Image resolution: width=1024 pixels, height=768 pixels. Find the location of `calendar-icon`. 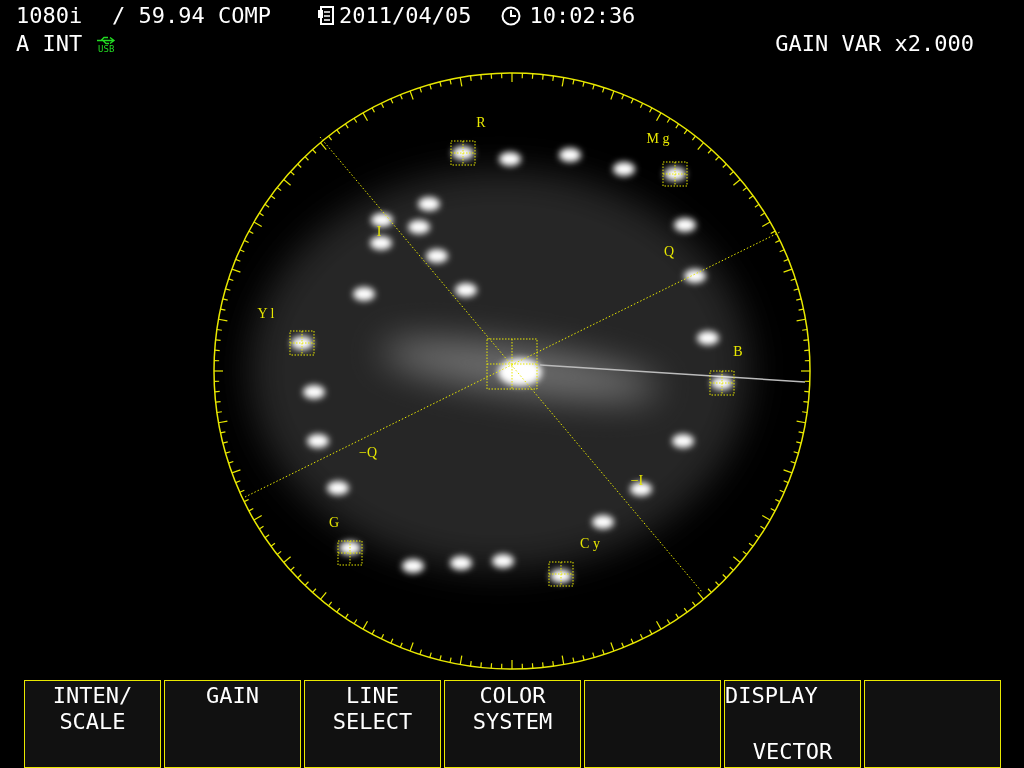

calendar-icon is located at coordinates (325, 16).